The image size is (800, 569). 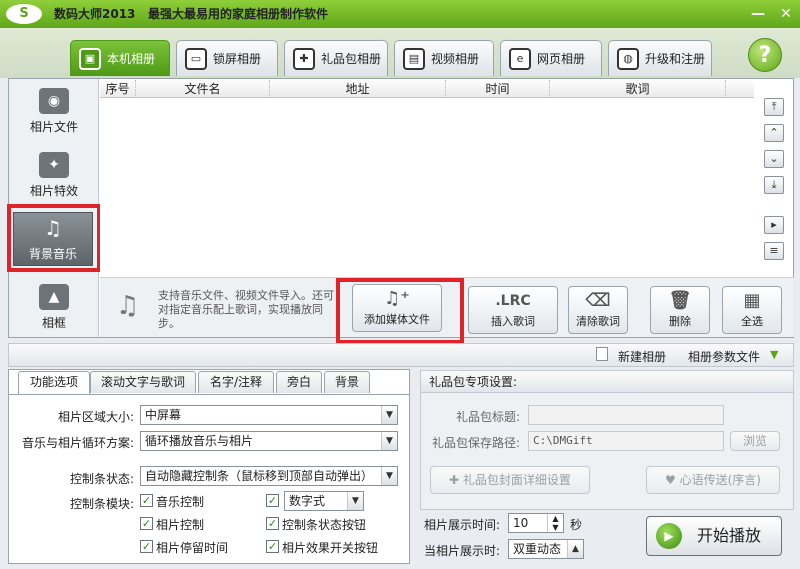 I want to click on tab-label: 礼品包相册, so click(x=351, y=59).